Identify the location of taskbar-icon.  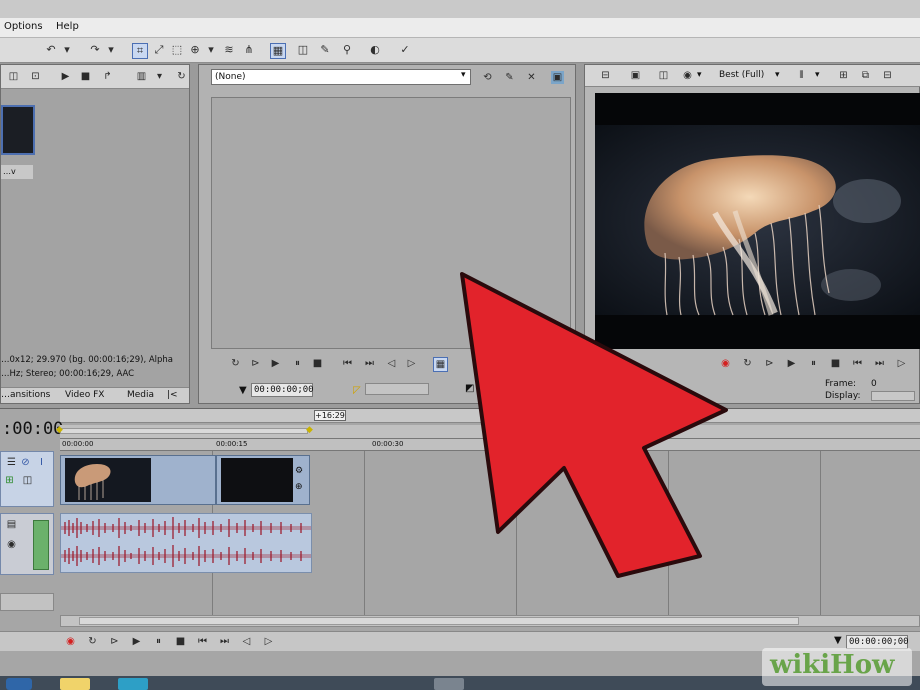
(449, 684).